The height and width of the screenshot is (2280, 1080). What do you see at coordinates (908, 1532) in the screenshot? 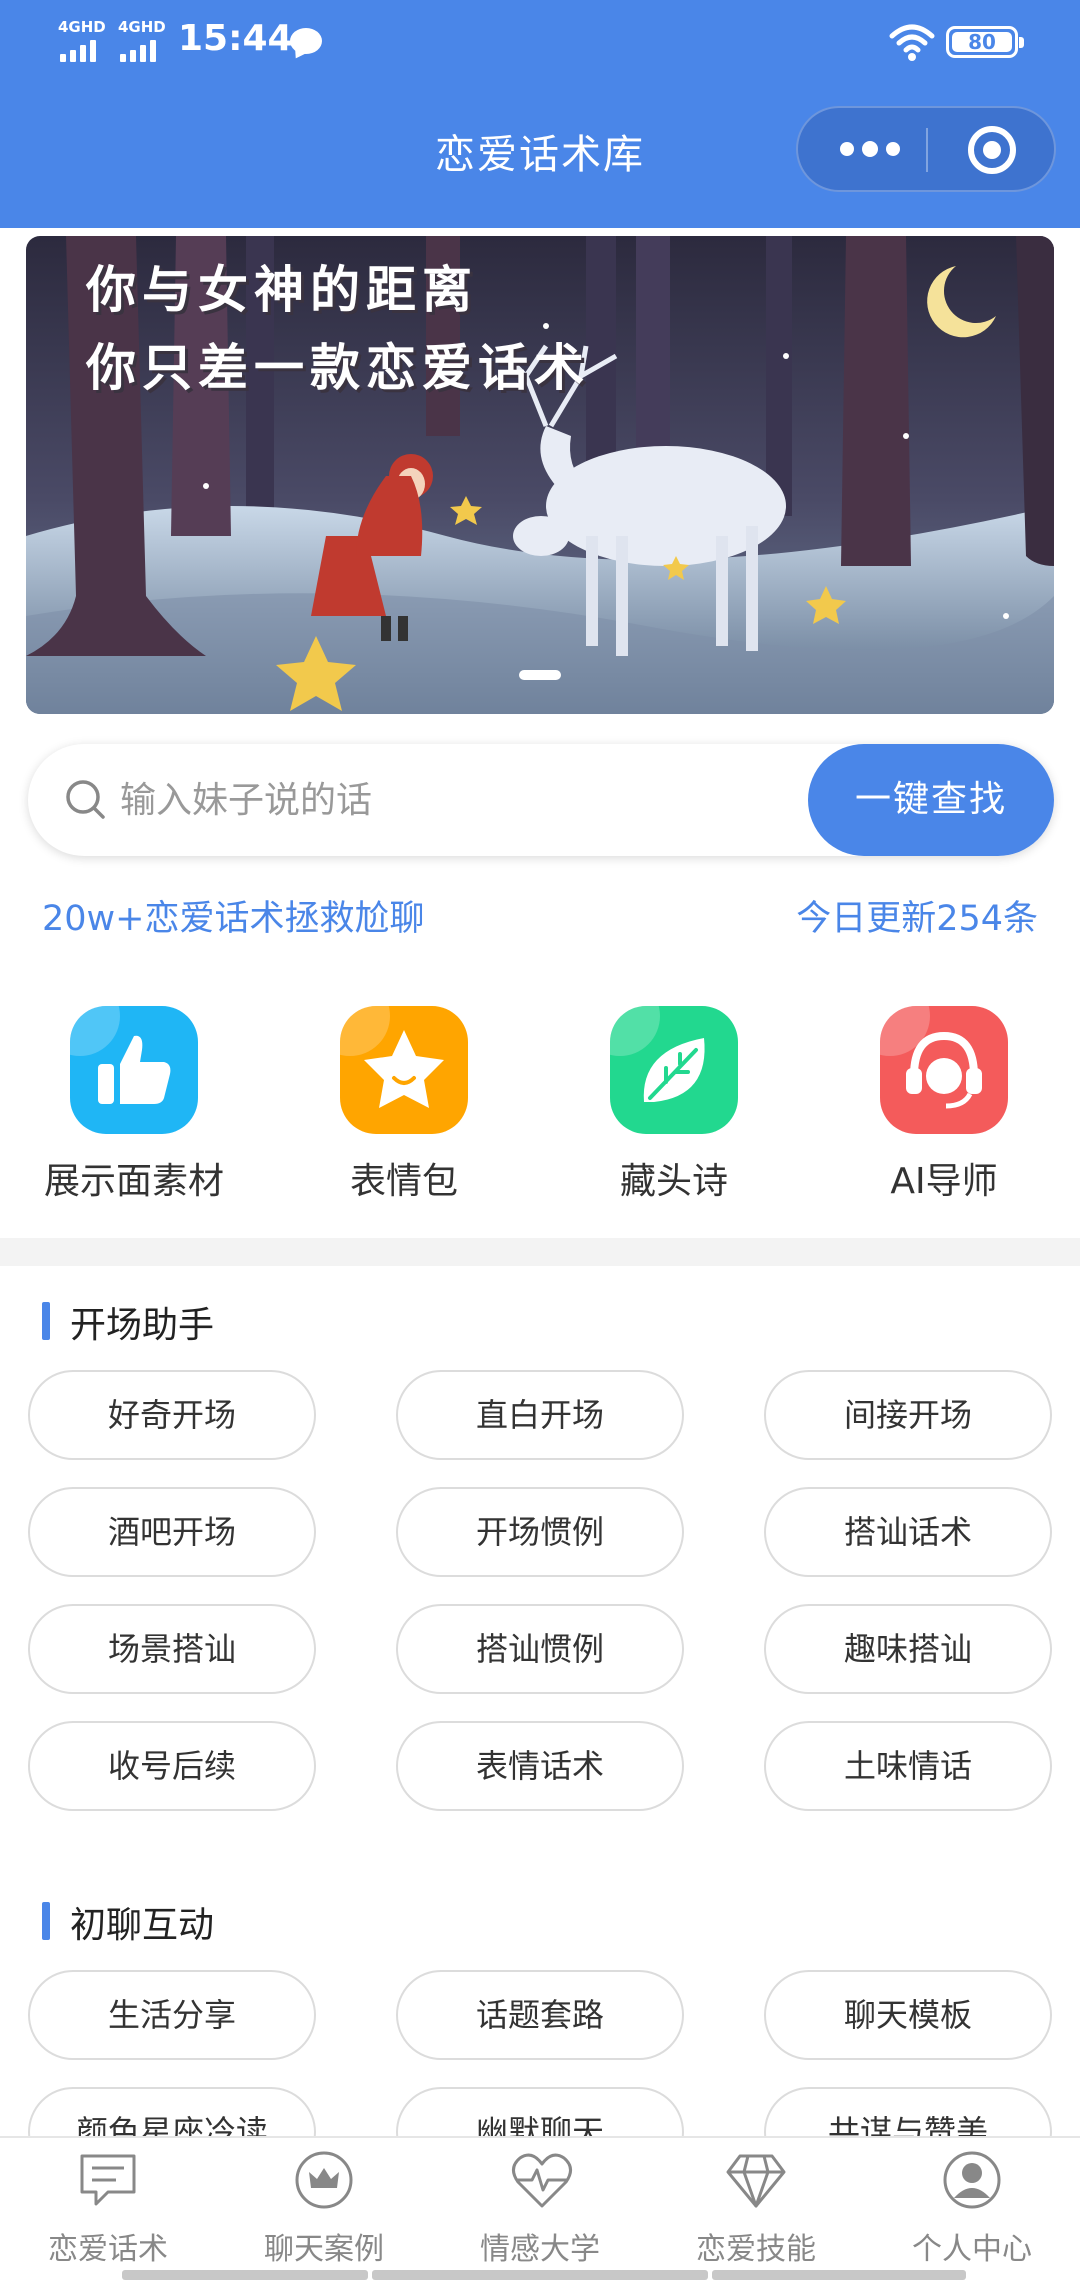
I see `tag-button: 搭讪话术` at bounding box center [908, 1532].